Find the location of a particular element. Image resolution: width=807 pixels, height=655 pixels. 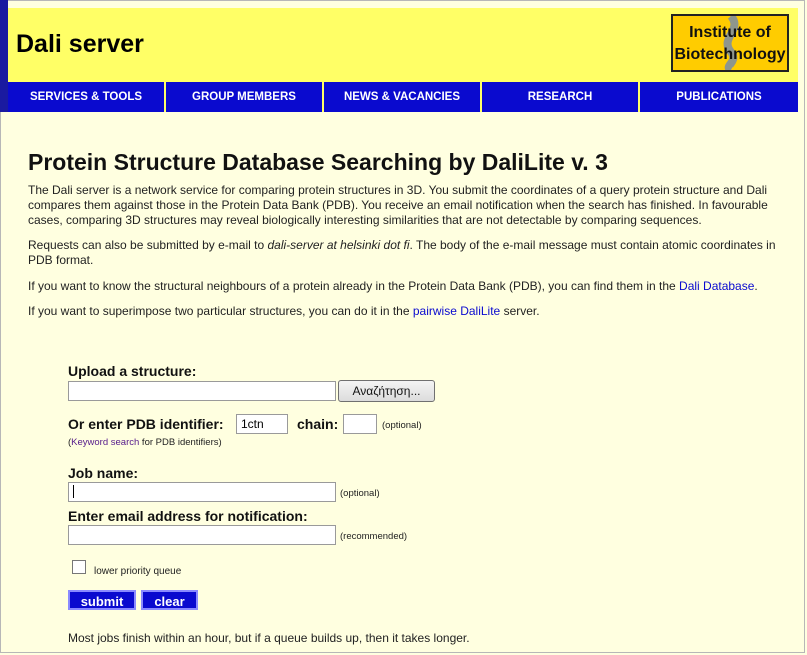

lower-priority-checkbox is located at coordinates (79, 567).